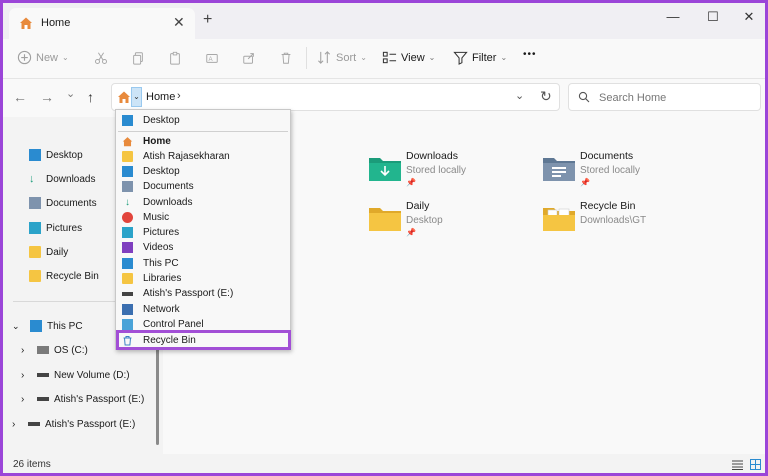 This screenshot has height=476, width=768. What do you see at coordinates (519, 95) in the screenshot?
I see `address-history-button: ⌄` at bounding box center [519, 95].